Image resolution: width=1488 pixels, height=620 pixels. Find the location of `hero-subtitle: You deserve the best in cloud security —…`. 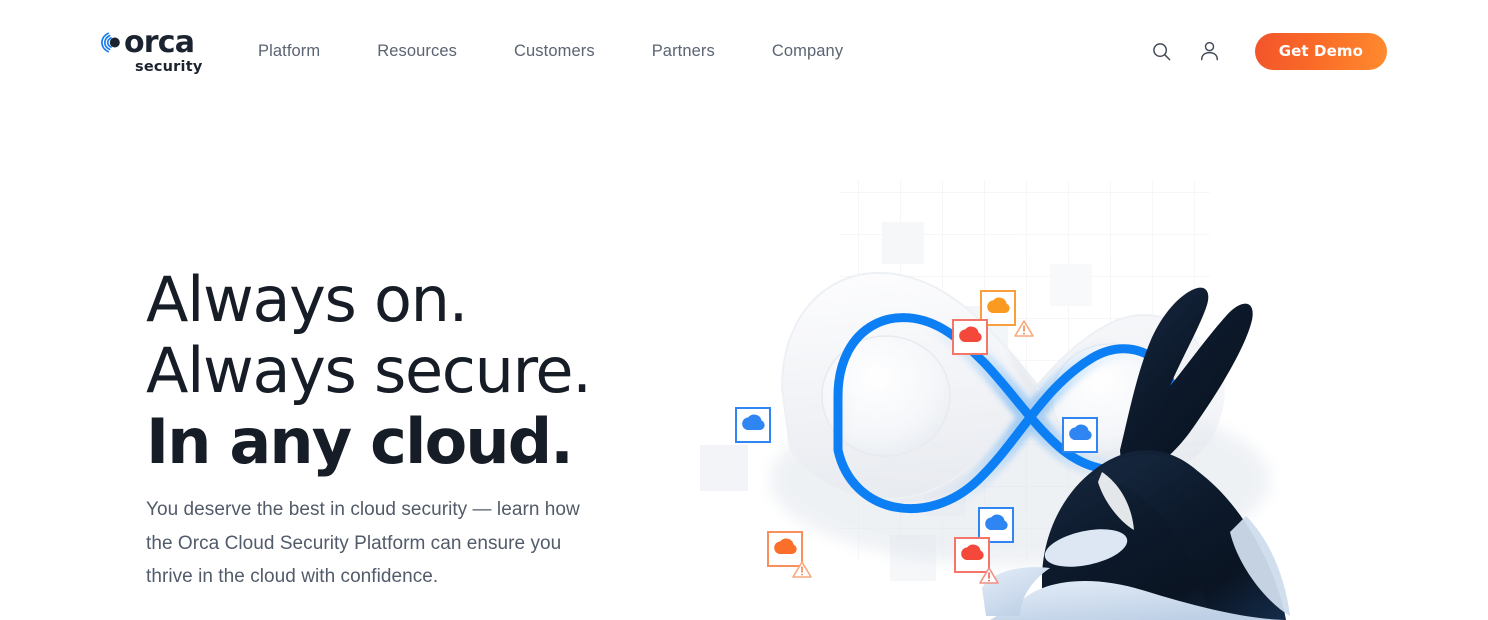

hero-subtitle: You deserve the best in cloud security —… is located at coordinates (363, 543).